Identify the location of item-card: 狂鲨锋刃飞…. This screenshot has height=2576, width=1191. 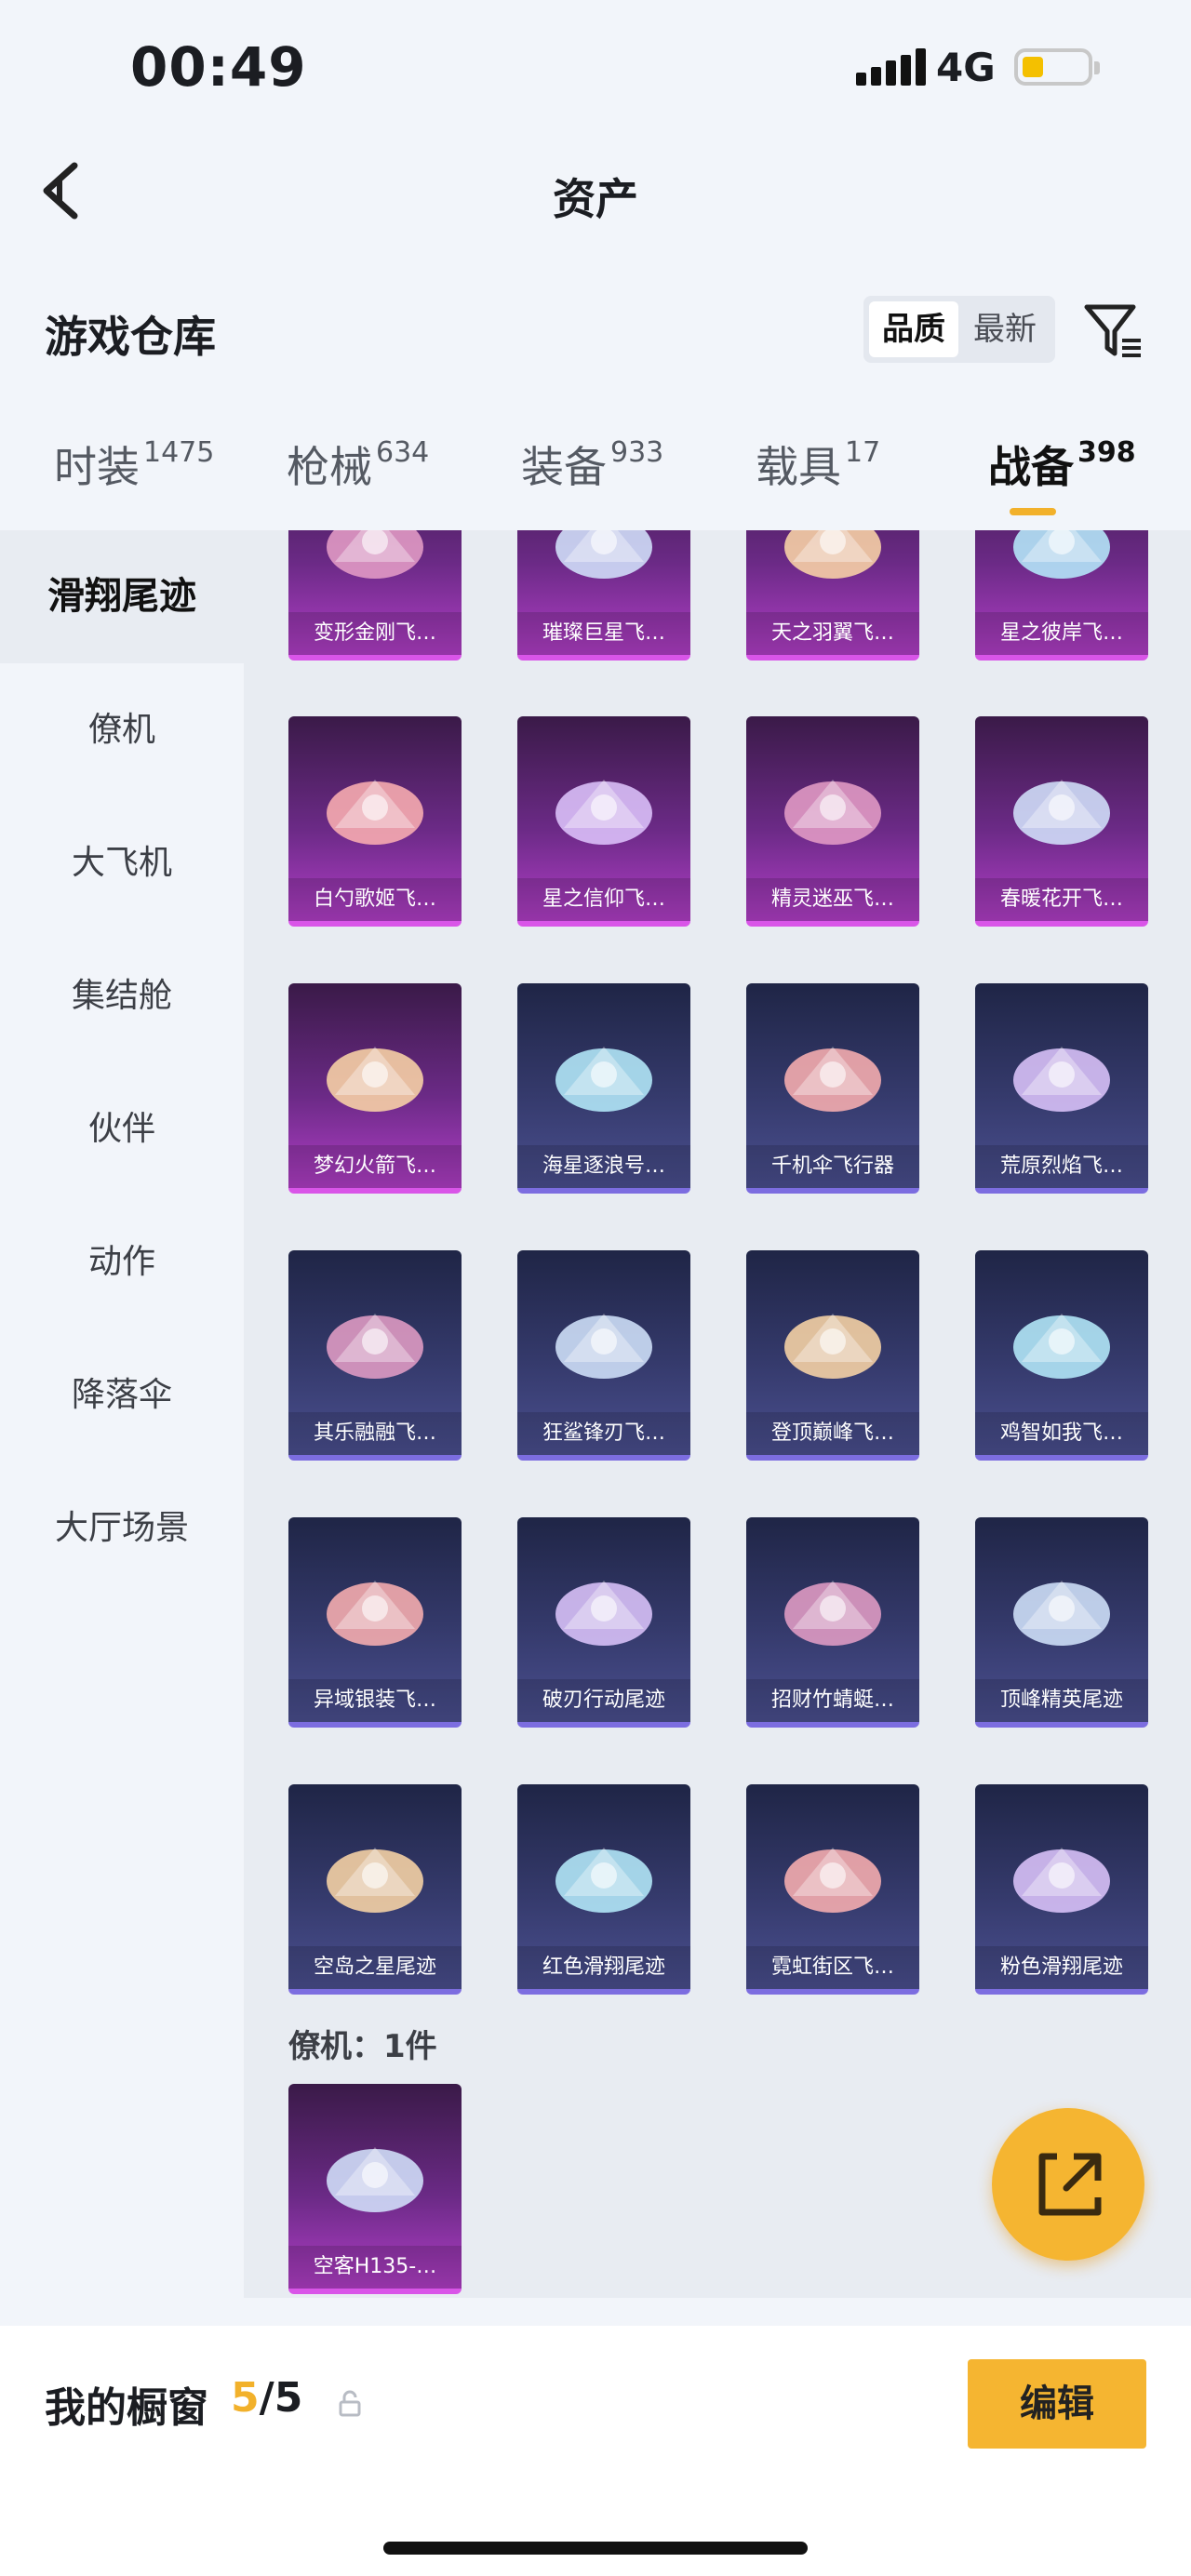
(603, 1355).